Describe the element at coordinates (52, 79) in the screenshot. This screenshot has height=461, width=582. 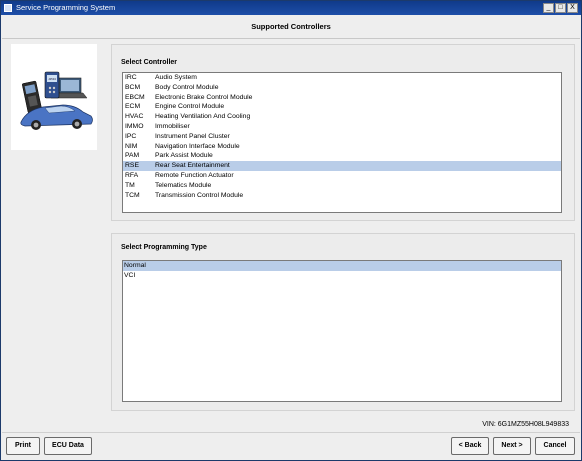
I see `device-label: J2534` at that location.